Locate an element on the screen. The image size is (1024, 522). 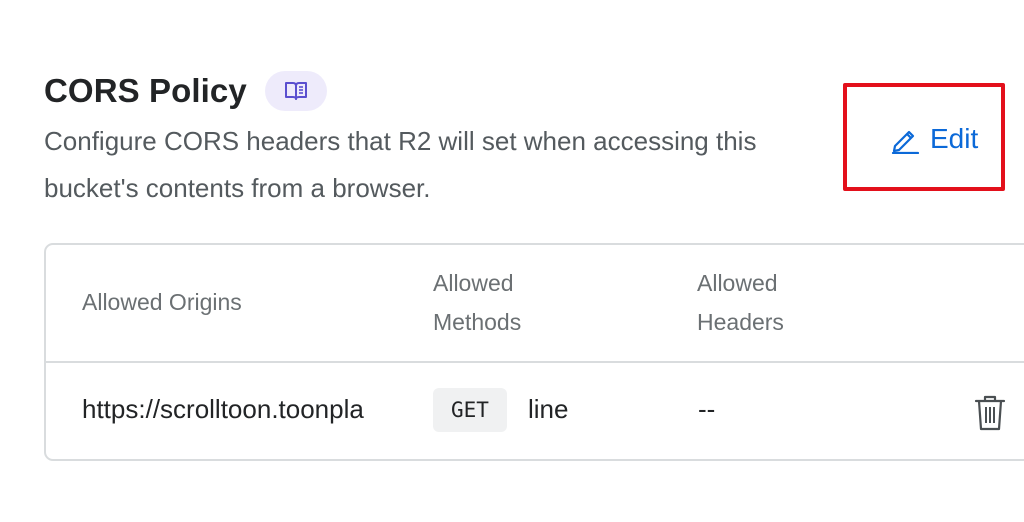
docs-link-button is located at coordinates (295, 91).